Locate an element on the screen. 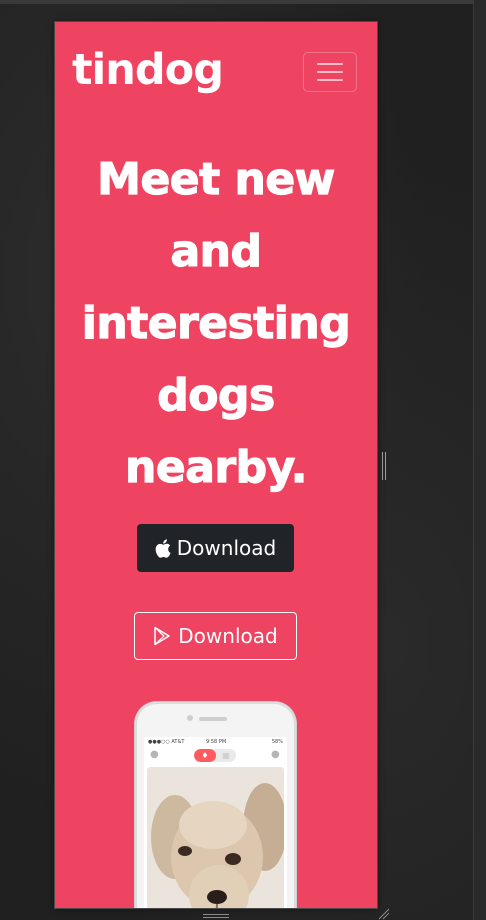 This screenshot has height=920, width=486. top-edge is located at coordinates (243, 2).